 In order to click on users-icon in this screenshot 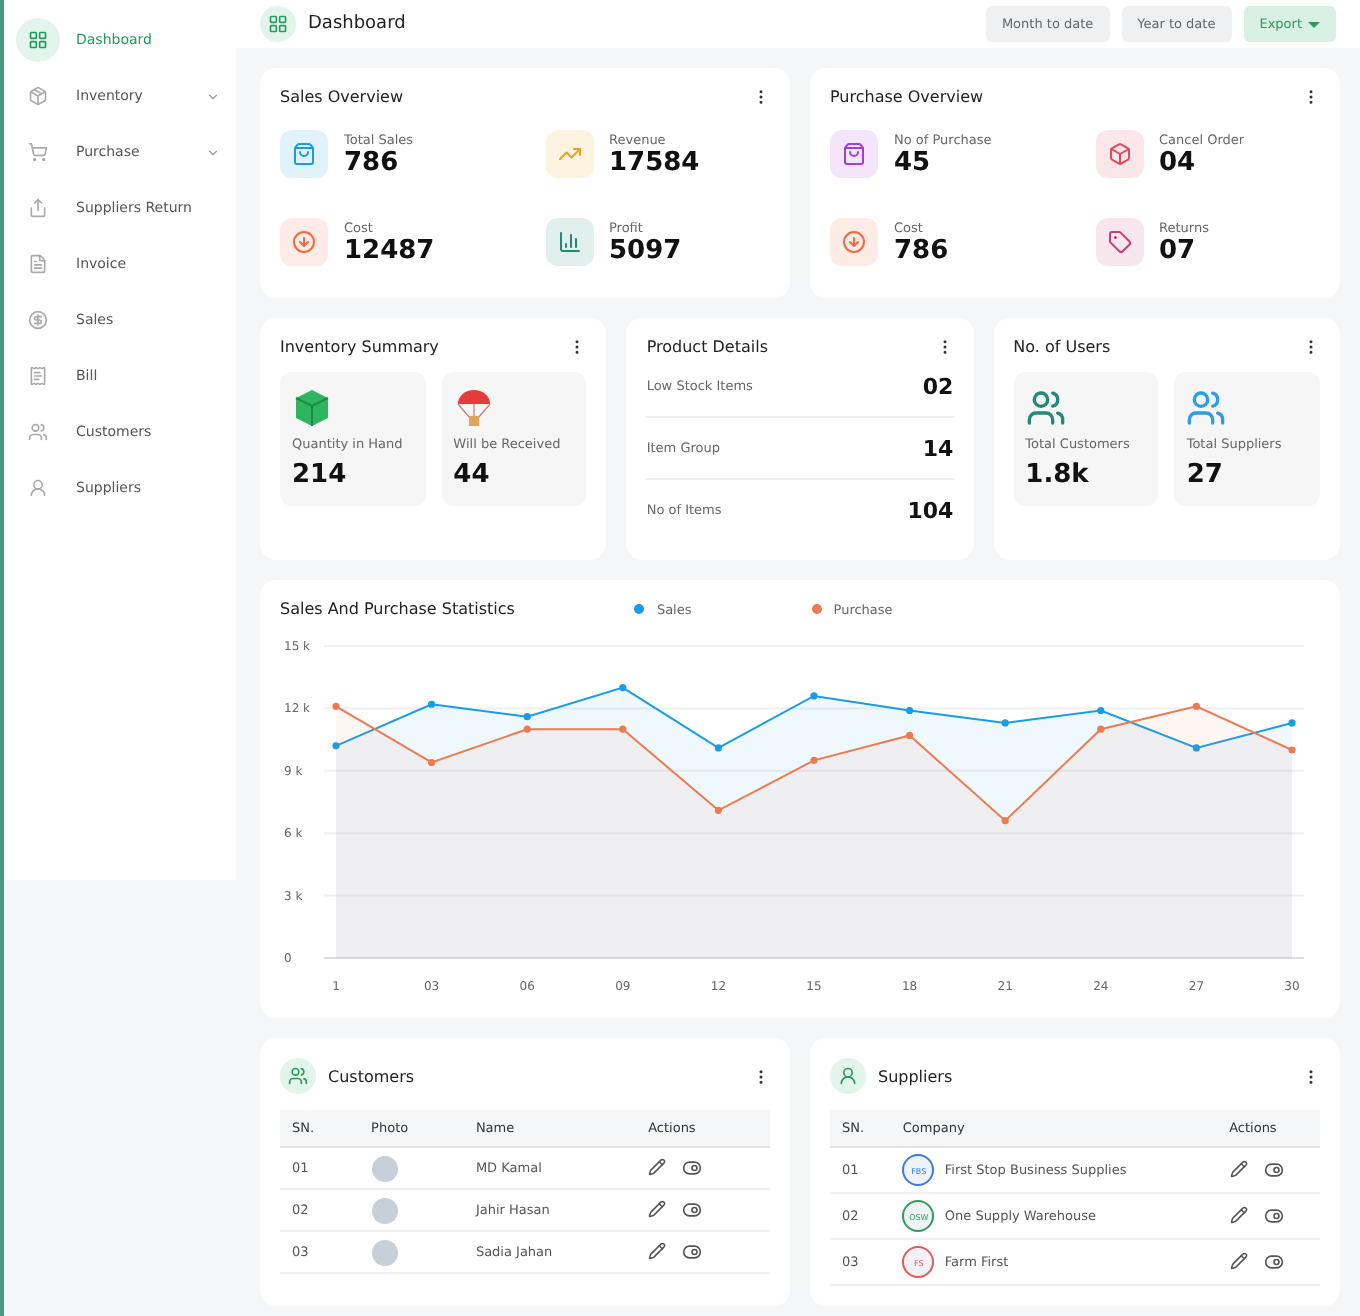, I will do `click(298, 1076)`.